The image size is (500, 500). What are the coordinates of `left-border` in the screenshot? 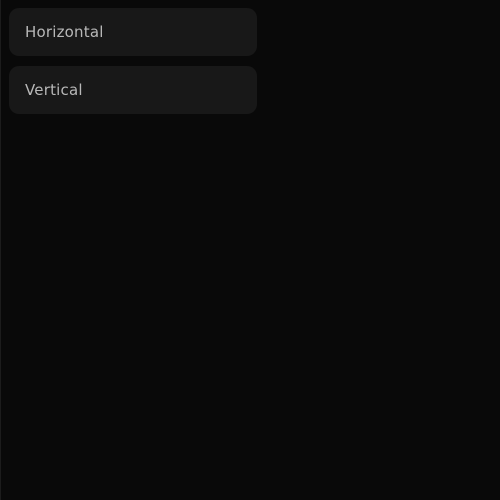 It's located at (0, 250).